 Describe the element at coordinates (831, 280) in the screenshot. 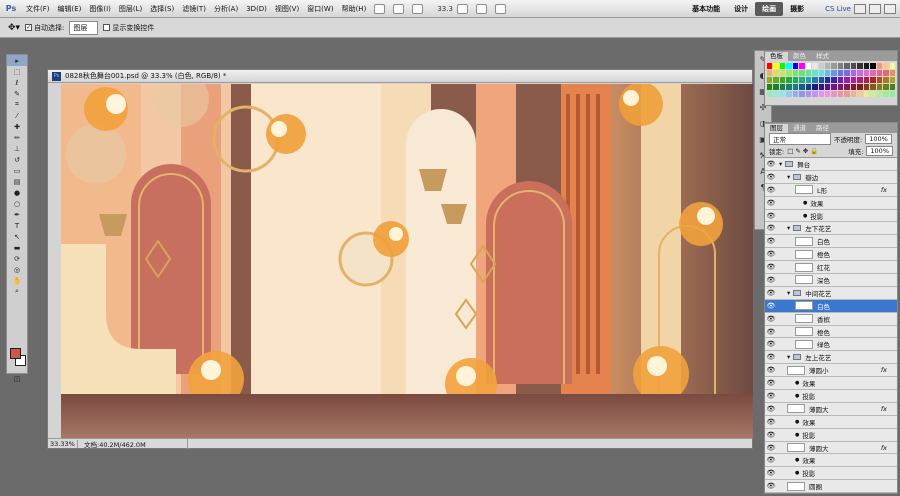

I see `layer-row: 👁 深色` at that location.